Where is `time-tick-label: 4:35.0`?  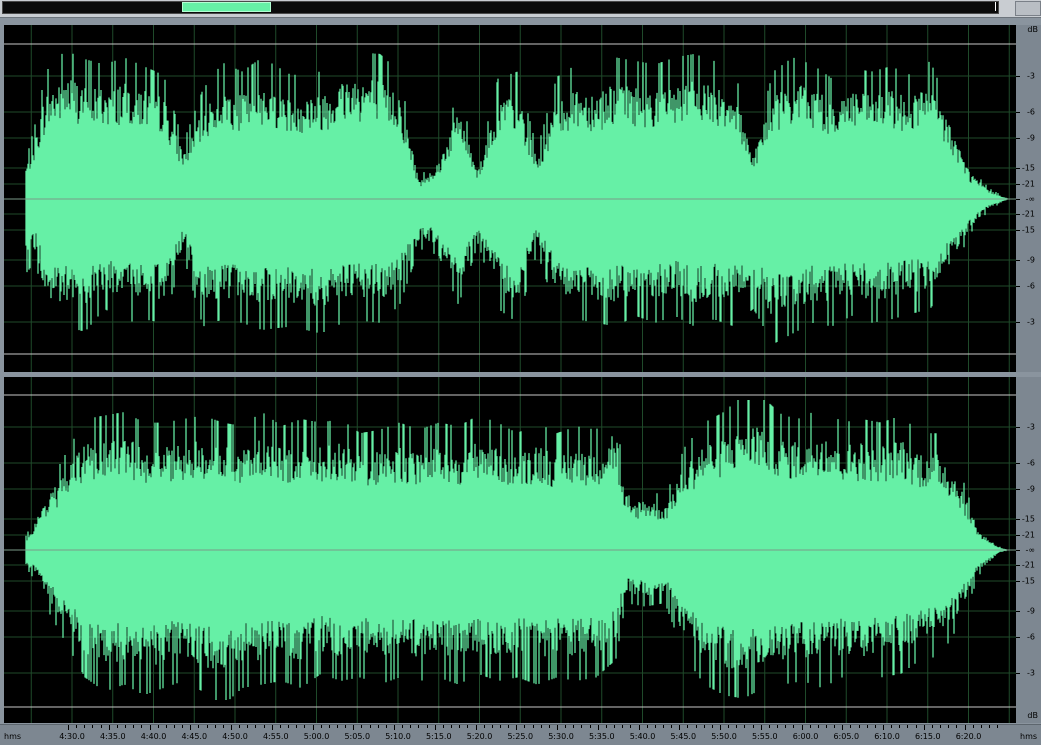 time-tick-label: 4:35.0 is located at coordinates (112, 736).